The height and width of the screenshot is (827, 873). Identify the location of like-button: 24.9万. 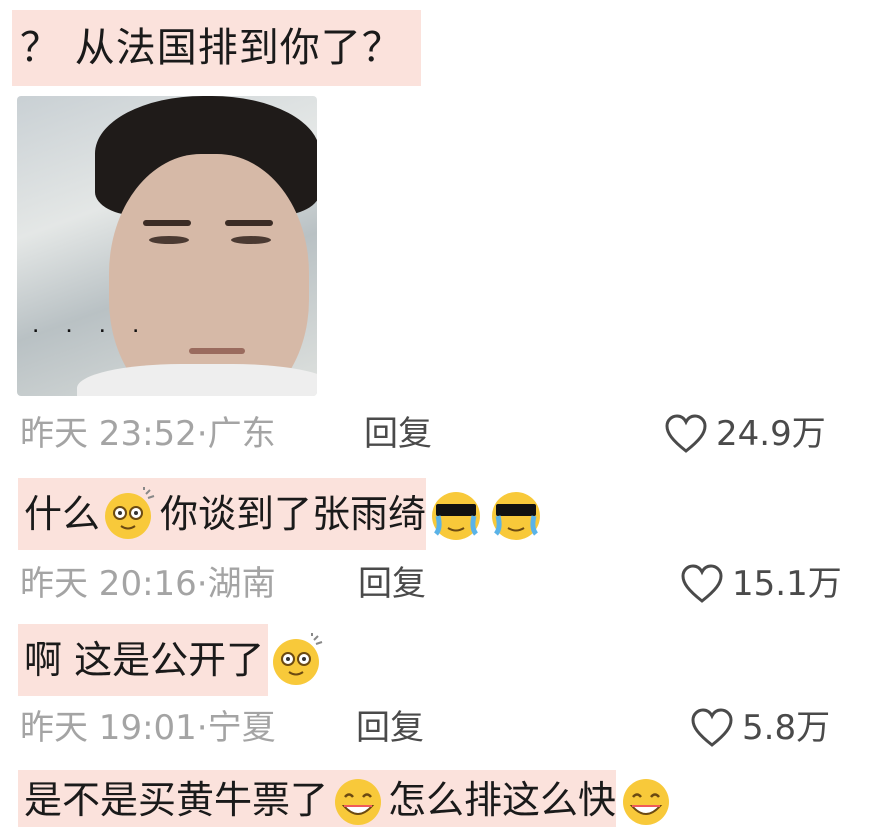
(745, 434).